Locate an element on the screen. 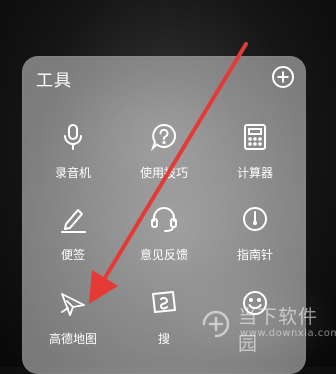 The width and height of the screenshot is (336, 374). tool-label: 使用技巧 is located at coordinates (163, 173).